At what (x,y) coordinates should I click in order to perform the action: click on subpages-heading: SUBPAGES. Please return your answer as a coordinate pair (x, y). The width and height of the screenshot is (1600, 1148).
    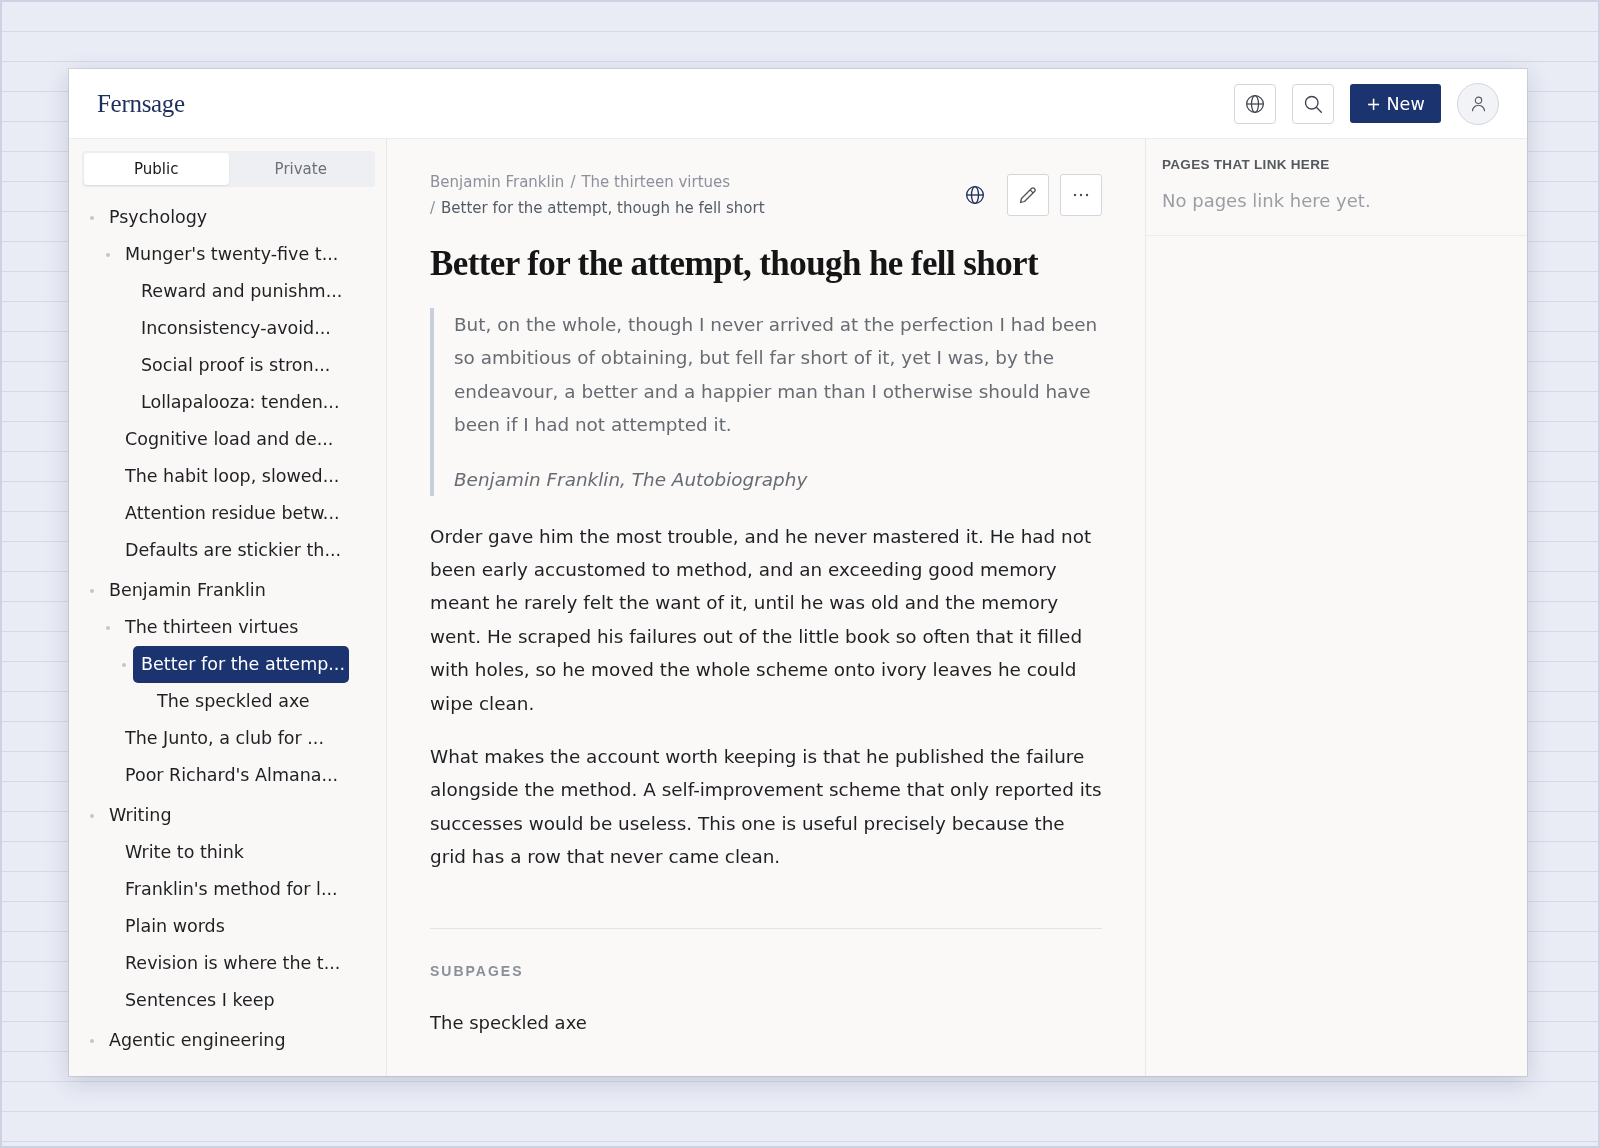
    Looking at the image, I should click on (477, 971).